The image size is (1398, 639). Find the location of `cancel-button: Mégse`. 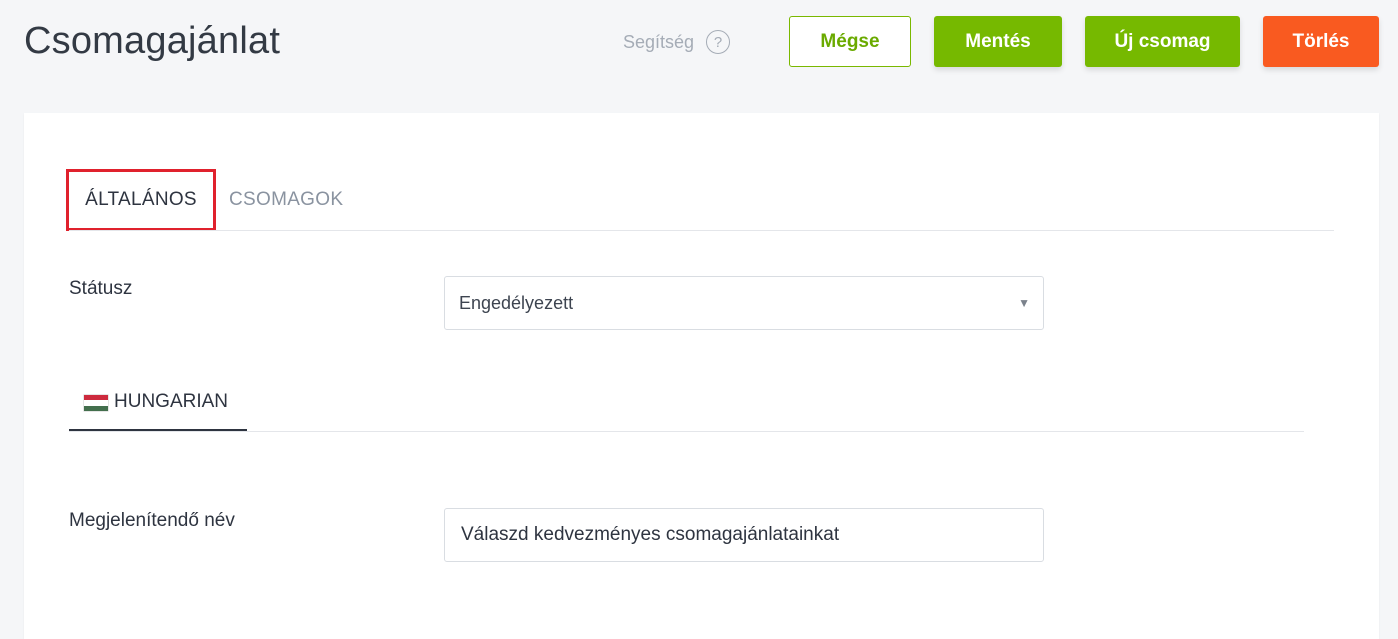

cancel-button: Mégse is located at coordinates (850, 41).